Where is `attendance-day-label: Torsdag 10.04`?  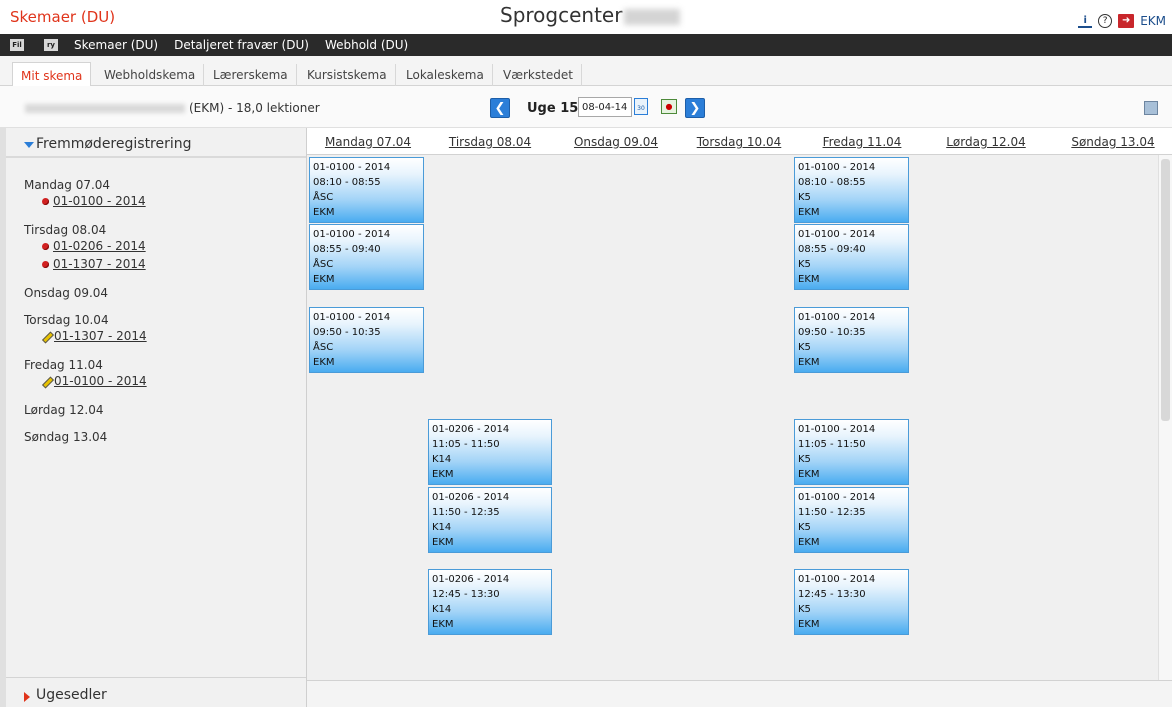 attendance-day-label: Torsdag 10.04 is located at coordinates (66, 320).